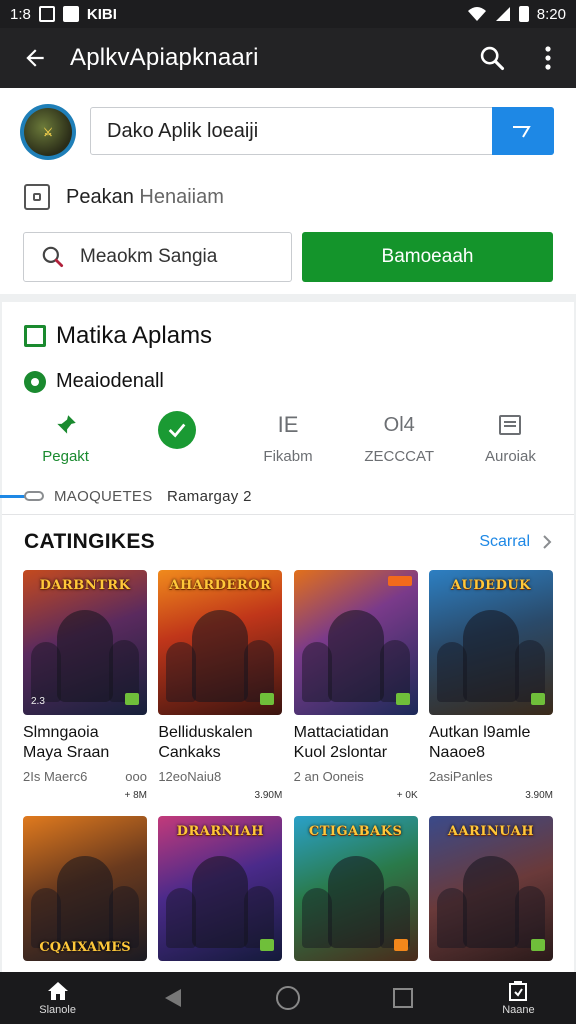 The height and width of the screenshot is (1024, 576). I want to click on game-meta: 2Is Maerc6, so click(55, 776).